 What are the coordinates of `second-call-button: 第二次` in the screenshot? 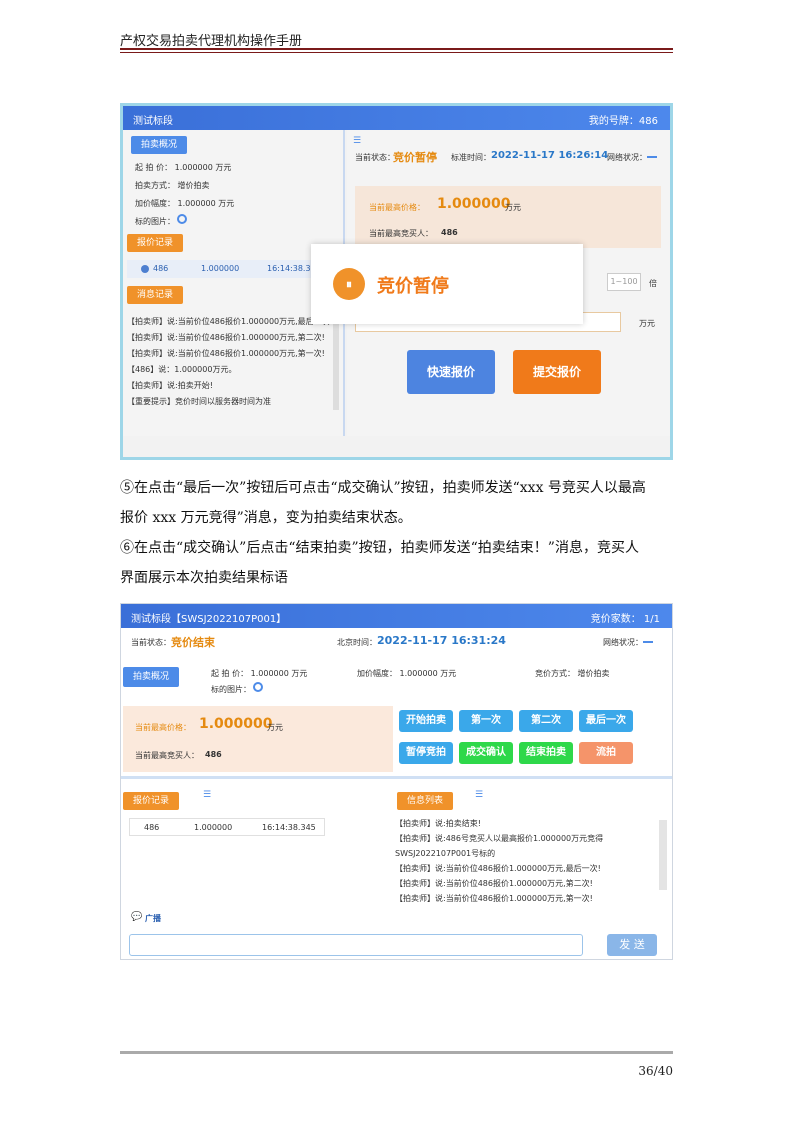 It's located at (546, 721).